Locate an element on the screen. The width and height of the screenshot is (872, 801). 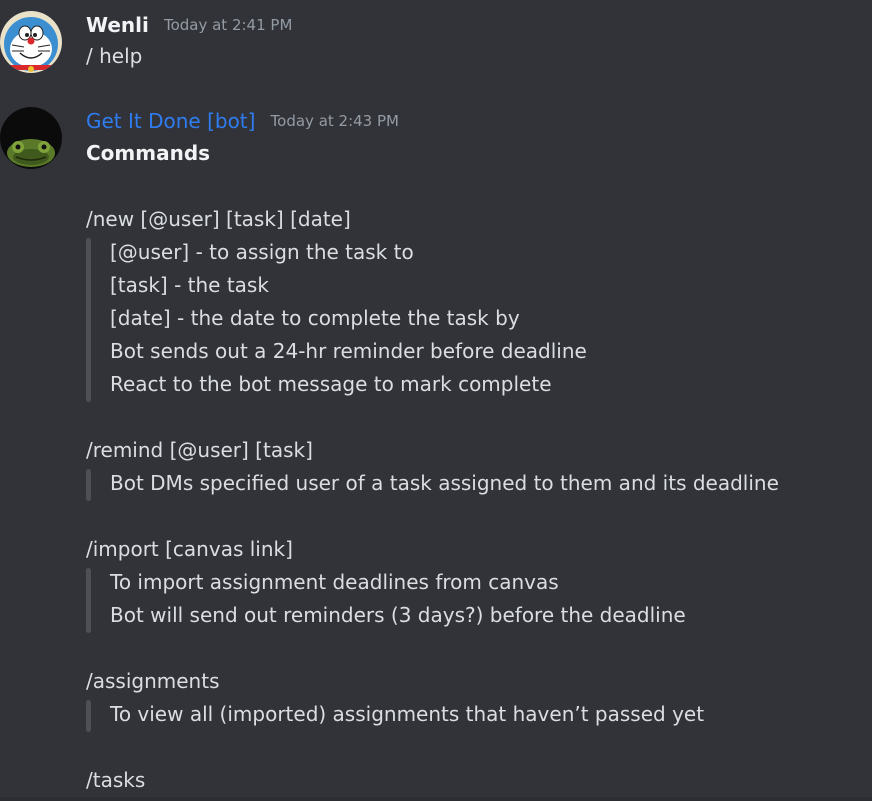
bot-author-name: Get It Done [bot] is located at coordinates (170, 121).